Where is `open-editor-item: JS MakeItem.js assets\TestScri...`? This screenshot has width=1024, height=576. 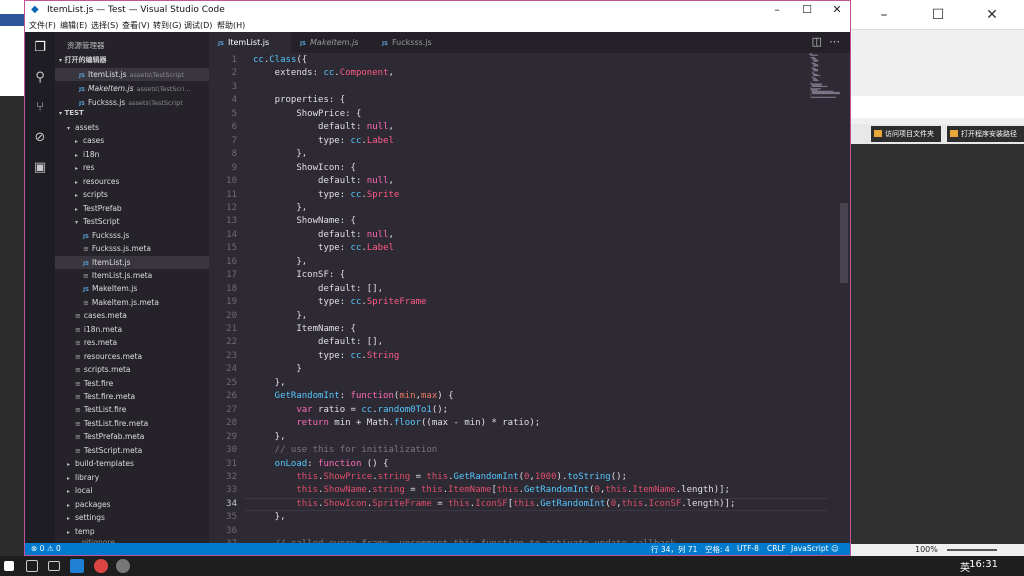
open-editor-item: JS MakeItem.js assets\TestScri... is located at coordinates (132, 88).